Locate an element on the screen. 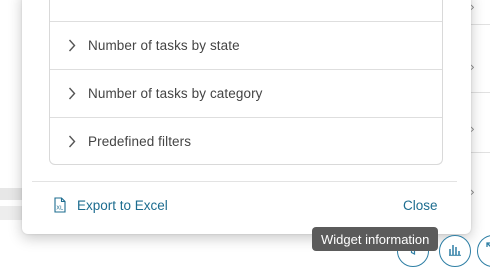 This screenshot has height=268, width=490. section-predefined-filters: Predefined filters is located at coordinates (246, 140).